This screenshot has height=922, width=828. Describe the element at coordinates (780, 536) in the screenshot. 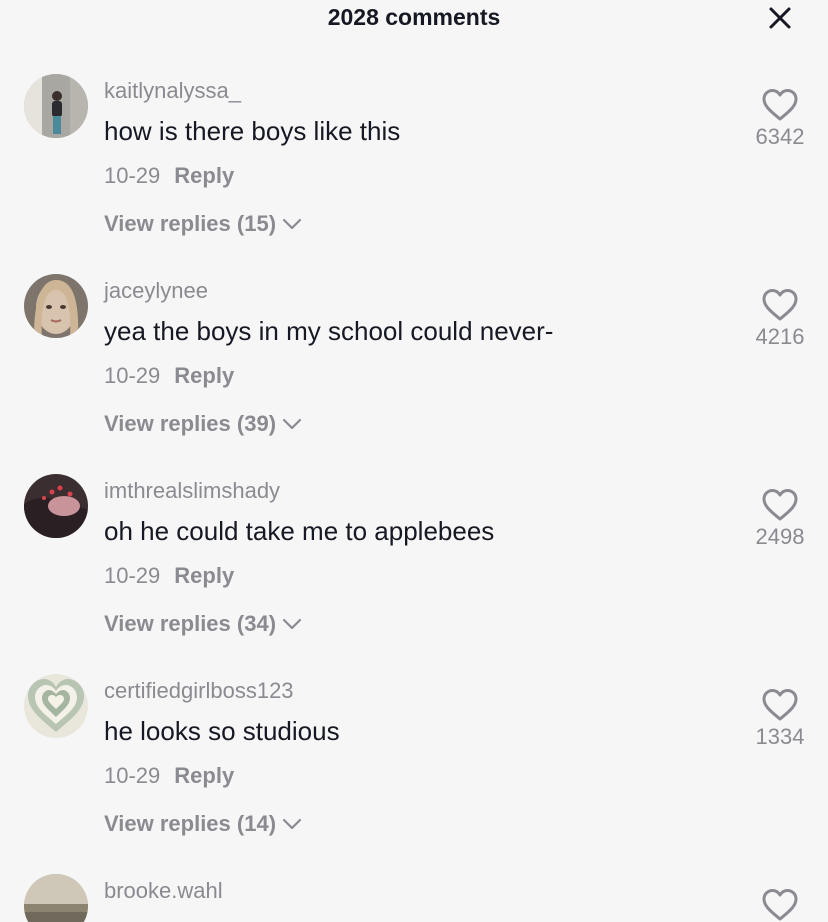

I see `like-count: 2498` at that location.